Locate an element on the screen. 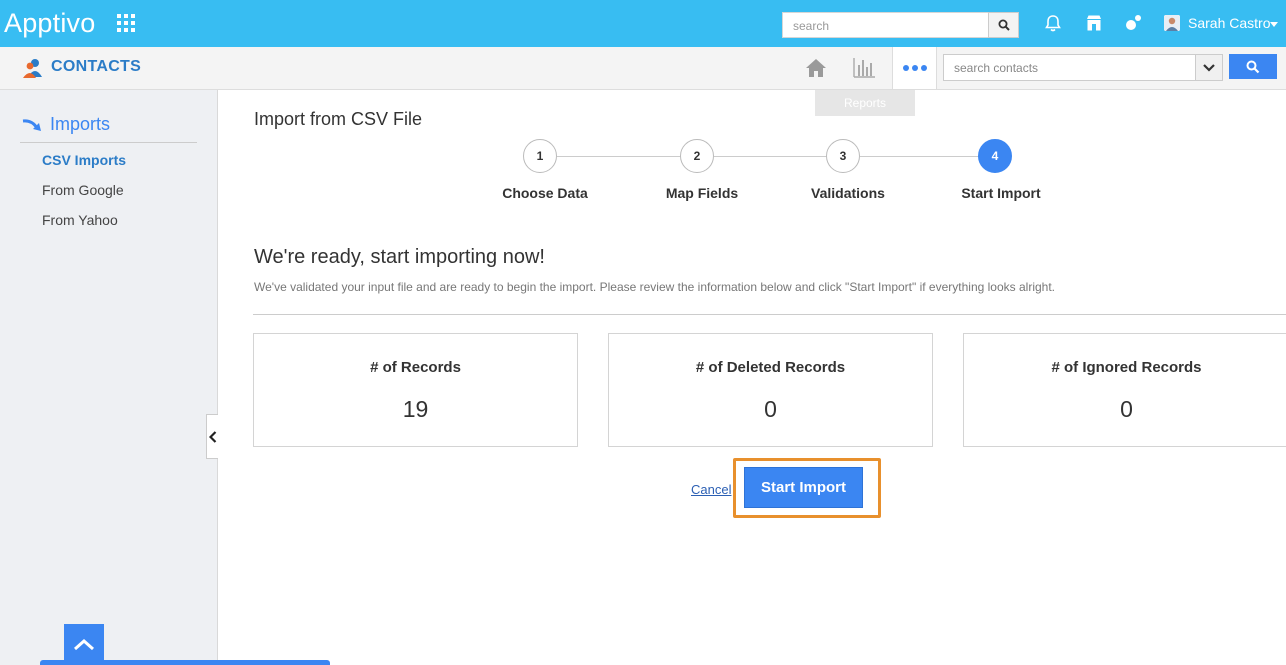 This screenshot has width=1286, height=665. collapse-sidebar-button is located at coordinates (212, 436).